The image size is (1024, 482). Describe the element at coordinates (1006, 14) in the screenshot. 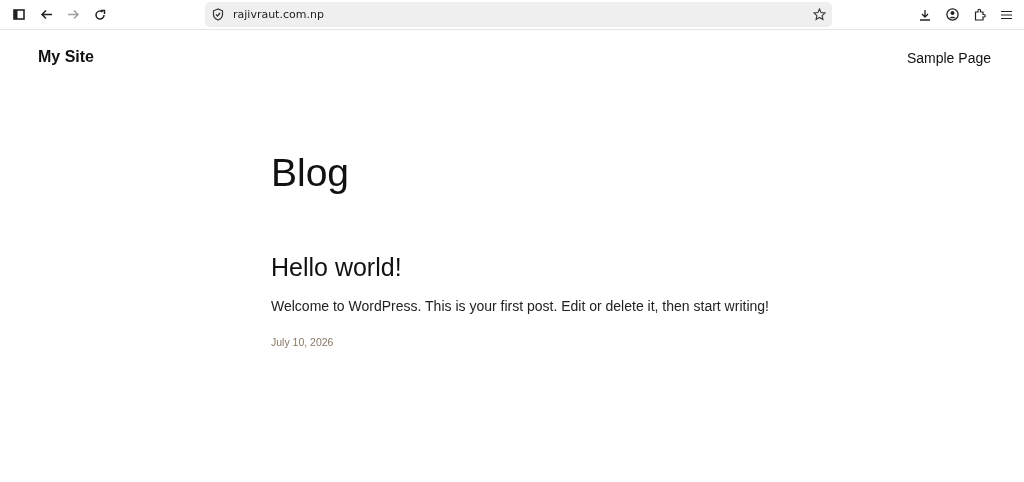

I see `menu-icon` at that location.